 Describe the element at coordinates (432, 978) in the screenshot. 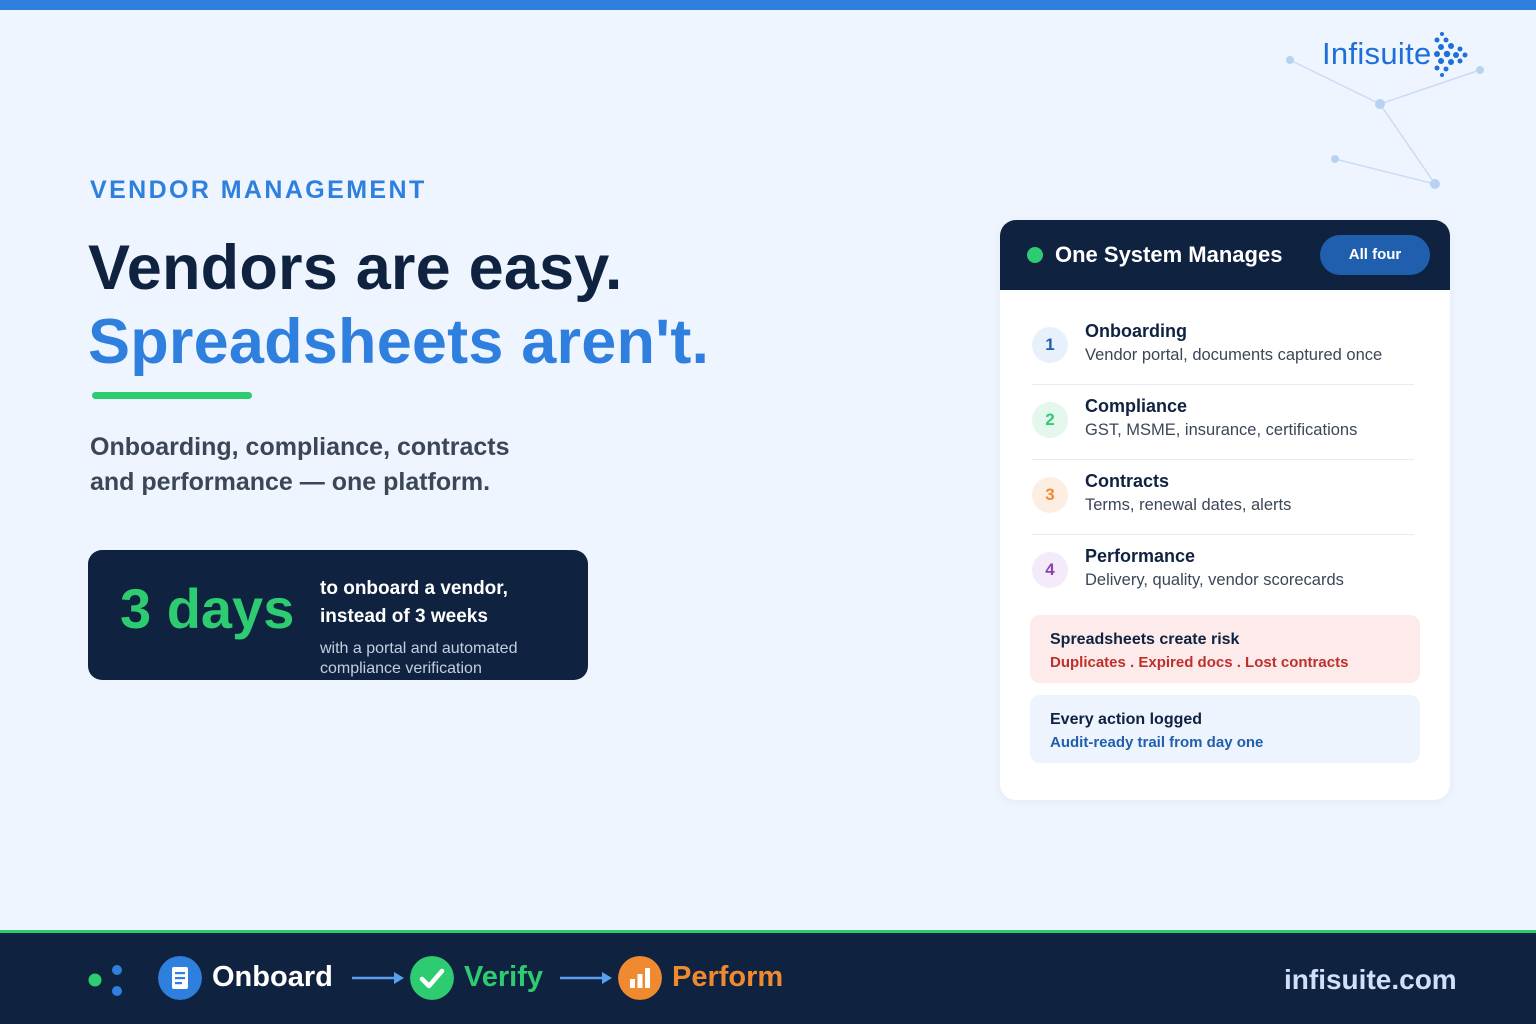

I see `checkmark-icon` at that location.